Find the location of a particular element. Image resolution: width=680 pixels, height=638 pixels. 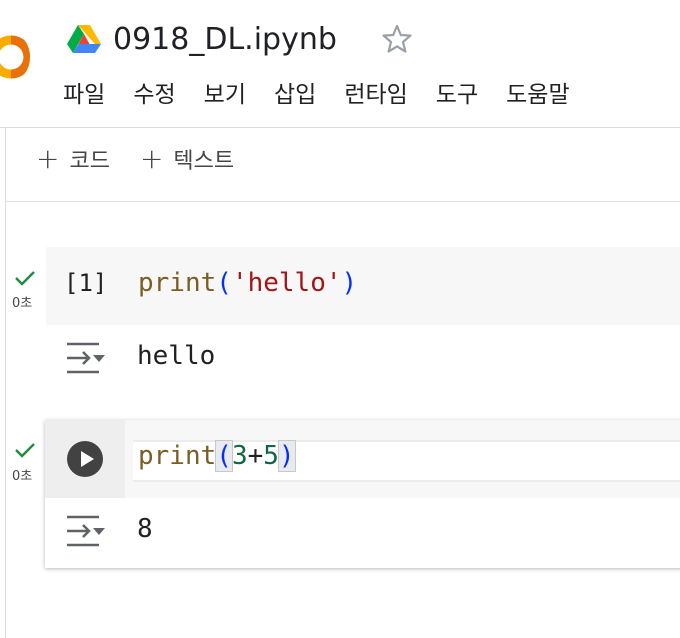

code-token-number: 5 is located at coordinates (271, 456).